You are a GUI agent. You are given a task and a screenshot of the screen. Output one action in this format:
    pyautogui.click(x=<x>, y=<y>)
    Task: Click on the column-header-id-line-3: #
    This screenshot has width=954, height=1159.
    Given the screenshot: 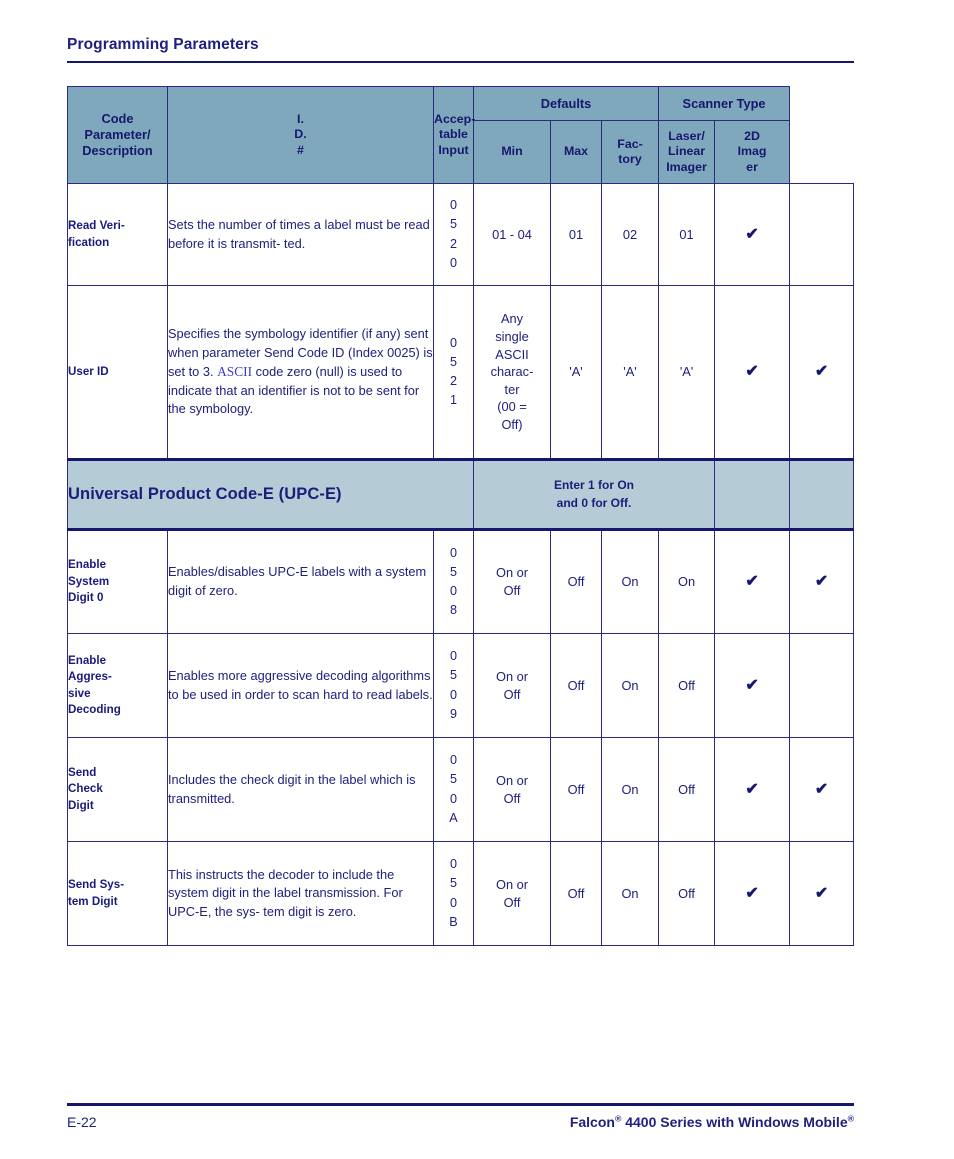 What is the action you would take?
    pyautogui.click(x=300, y=149)
    